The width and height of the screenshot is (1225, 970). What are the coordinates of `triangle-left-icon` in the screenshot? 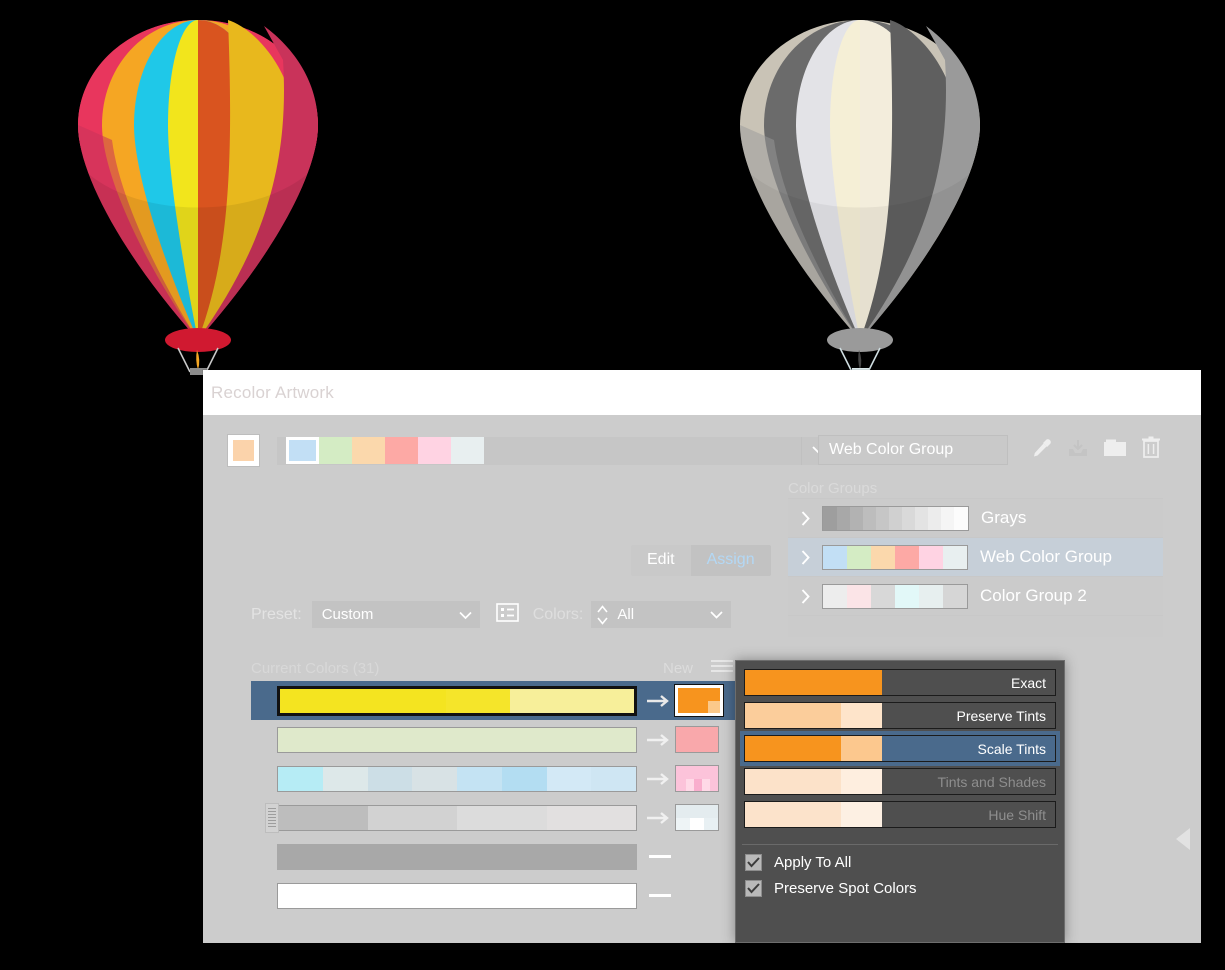 It's located at (1183, 839).